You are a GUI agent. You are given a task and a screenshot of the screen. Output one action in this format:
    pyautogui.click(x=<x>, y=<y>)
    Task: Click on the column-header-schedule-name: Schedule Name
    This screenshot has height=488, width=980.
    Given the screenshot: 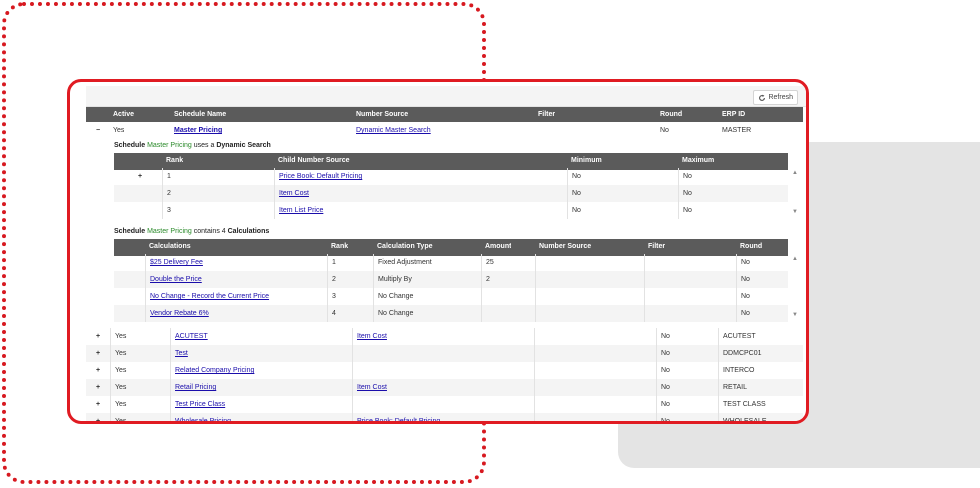 What is the action you would take?
    pyautogui.click(x=200, y=114)
    